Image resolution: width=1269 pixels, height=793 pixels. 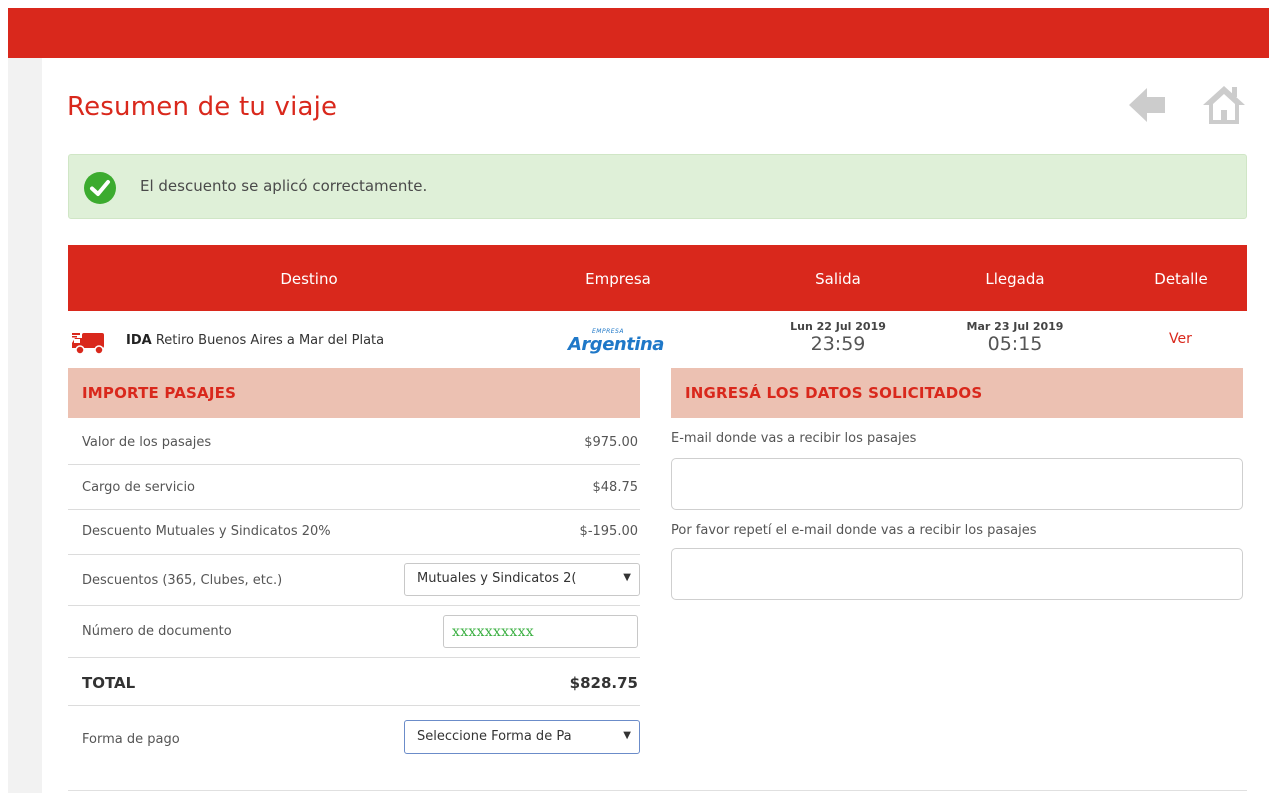 I want to click on forma-pago-select: Seleccione Forma de Pa ▼, so click(x=522, y=737).